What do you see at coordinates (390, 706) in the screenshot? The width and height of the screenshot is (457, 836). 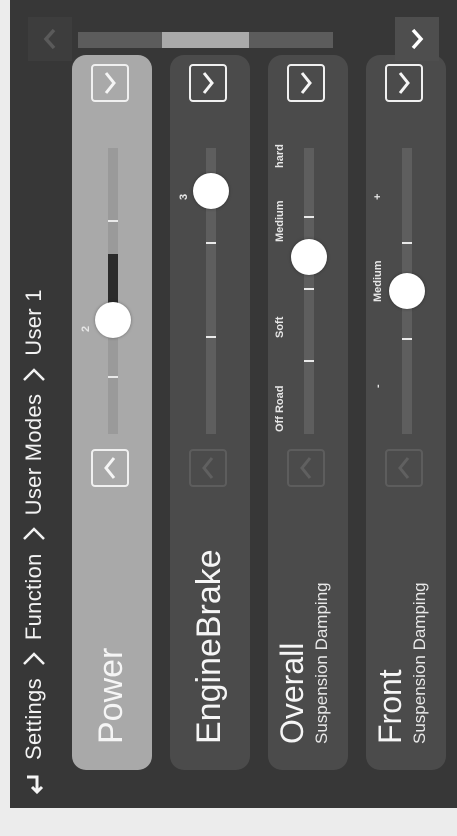 I see `panel-title: Front` at bounding box center [390, 706].